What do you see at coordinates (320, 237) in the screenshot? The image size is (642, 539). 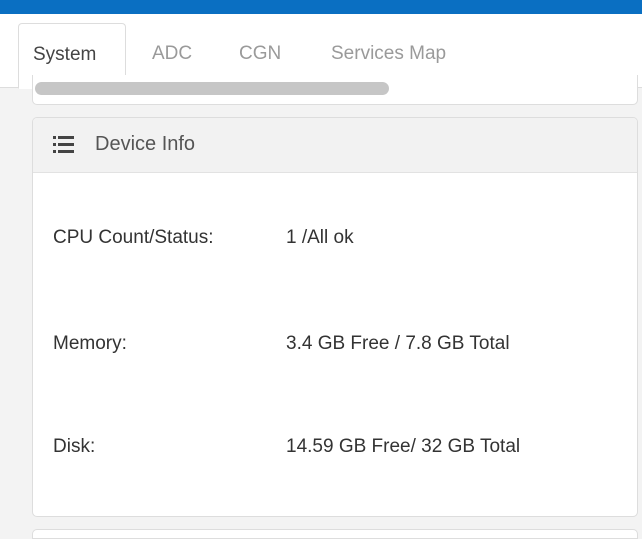 I see `cpu-value: 1 /All ok` at bounding box center [320, 237].